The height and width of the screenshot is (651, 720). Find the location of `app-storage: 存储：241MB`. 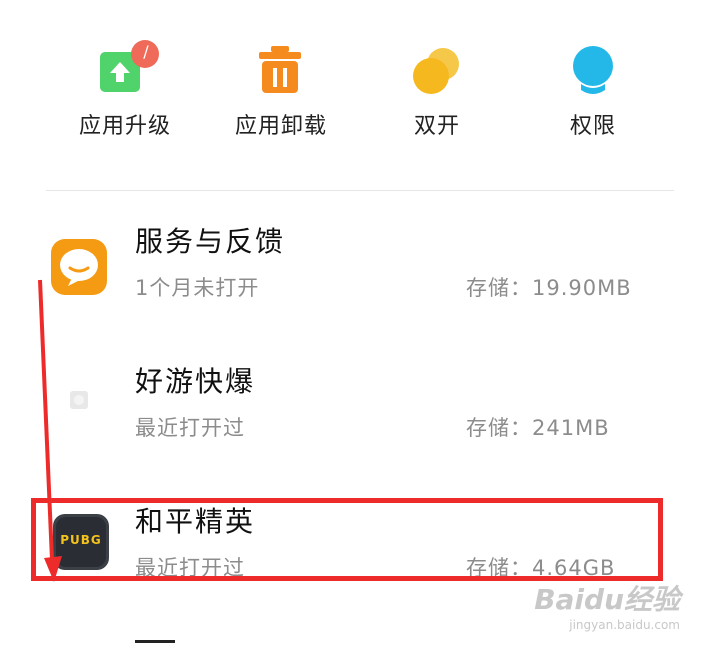

app-storage: 存储：241MB is located at coordinates (538, 428).